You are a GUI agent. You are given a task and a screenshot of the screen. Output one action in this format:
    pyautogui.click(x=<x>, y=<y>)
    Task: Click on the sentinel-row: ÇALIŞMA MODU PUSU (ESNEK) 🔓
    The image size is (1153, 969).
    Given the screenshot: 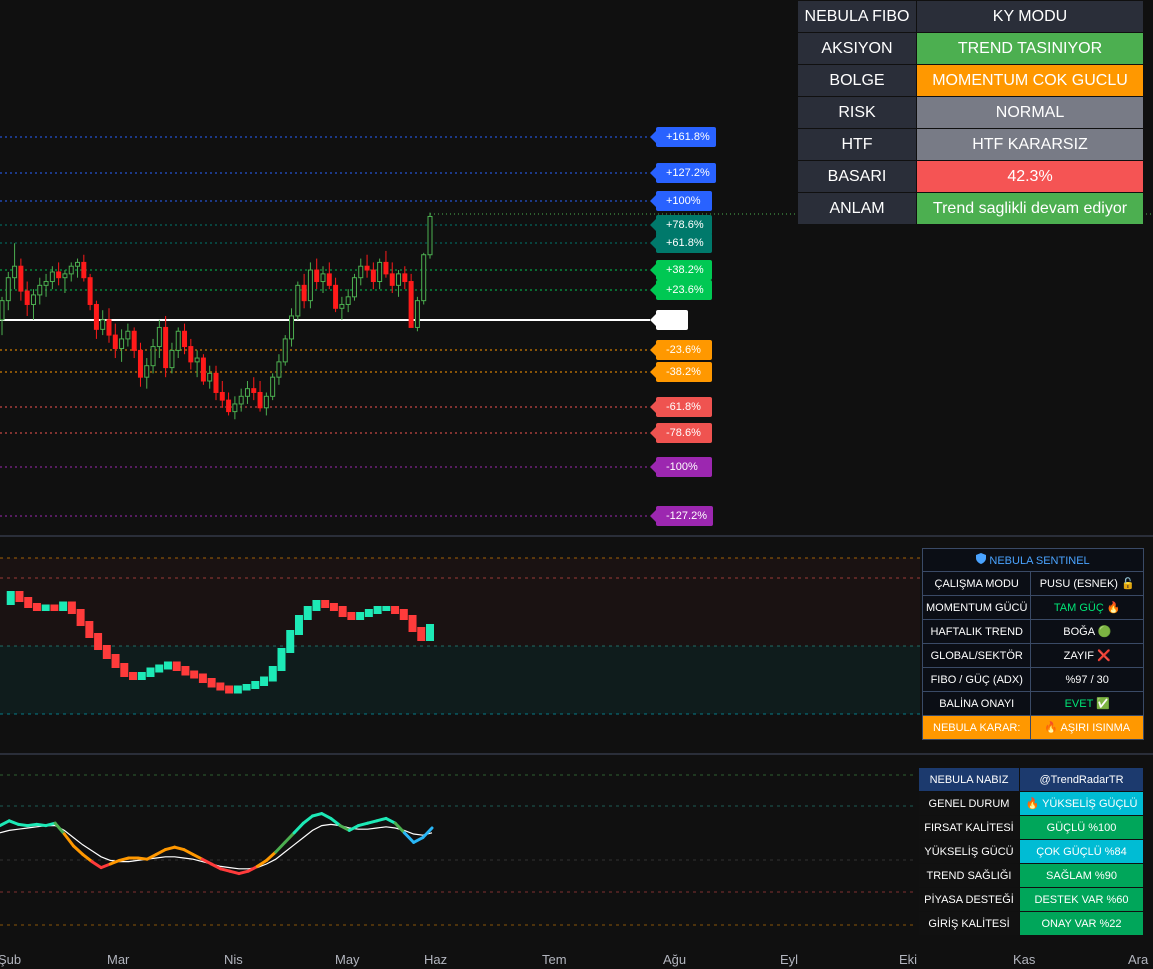 What is the action you would take?
    pyautogui.click(x=1032, y=583)
    